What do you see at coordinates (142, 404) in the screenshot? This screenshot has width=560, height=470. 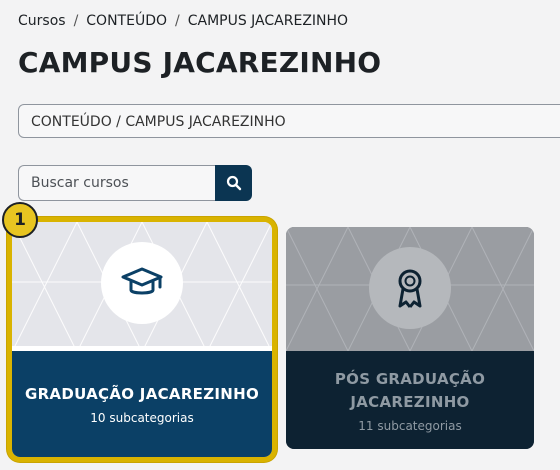 I see `card-footer: GRADUAÇÃO JACAREZINHO 10 subcategorias` at bounding box center [142, 404].